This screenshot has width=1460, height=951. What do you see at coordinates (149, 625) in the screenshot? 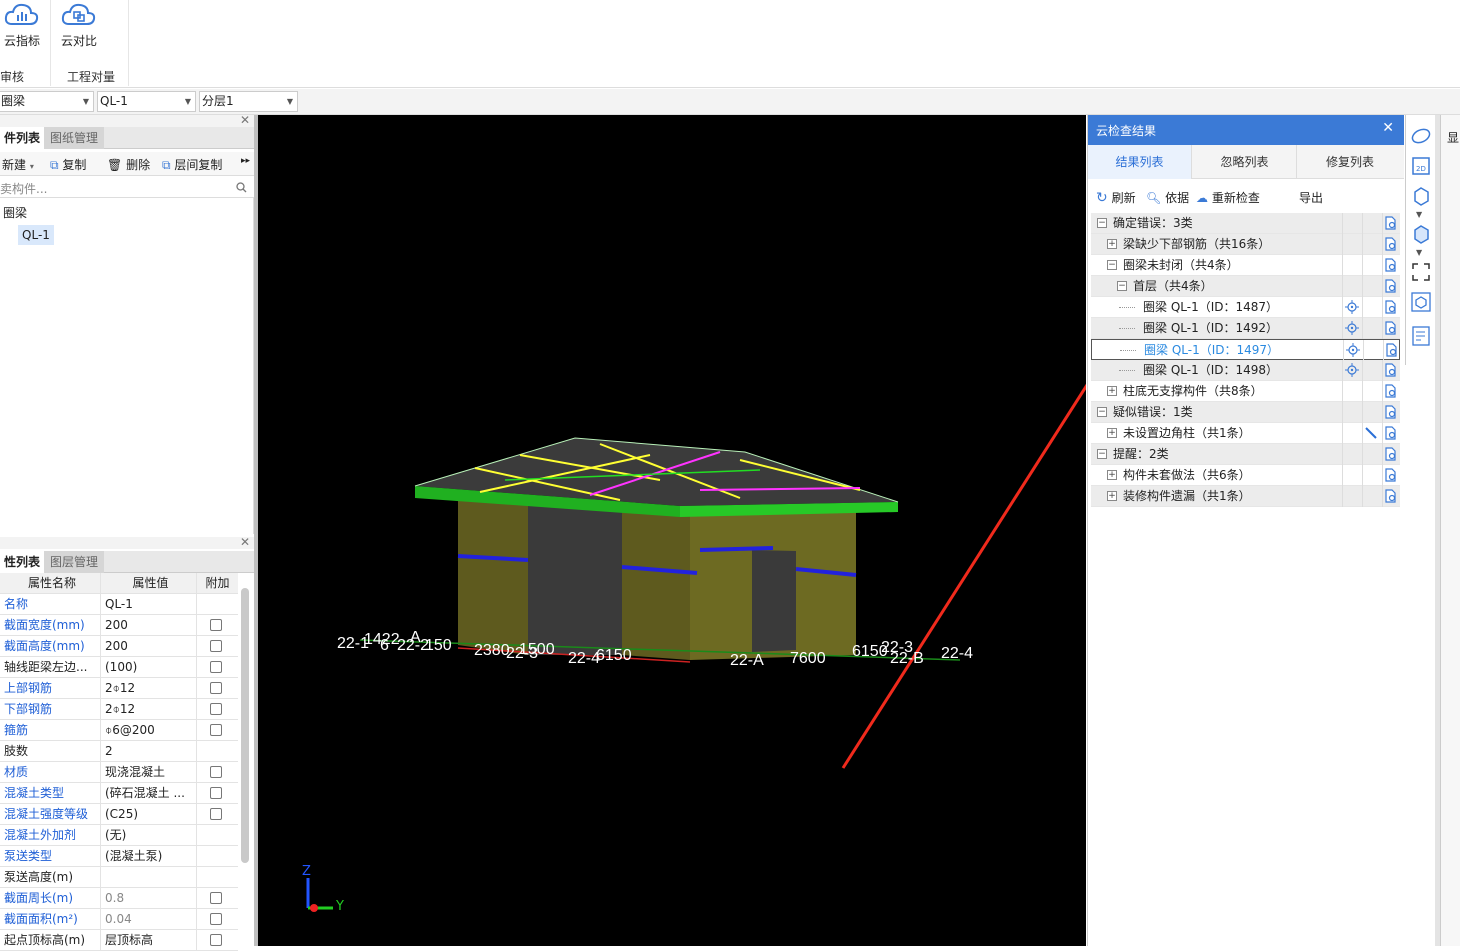
I see `property-value: 200` at bounding box center [149, 625].